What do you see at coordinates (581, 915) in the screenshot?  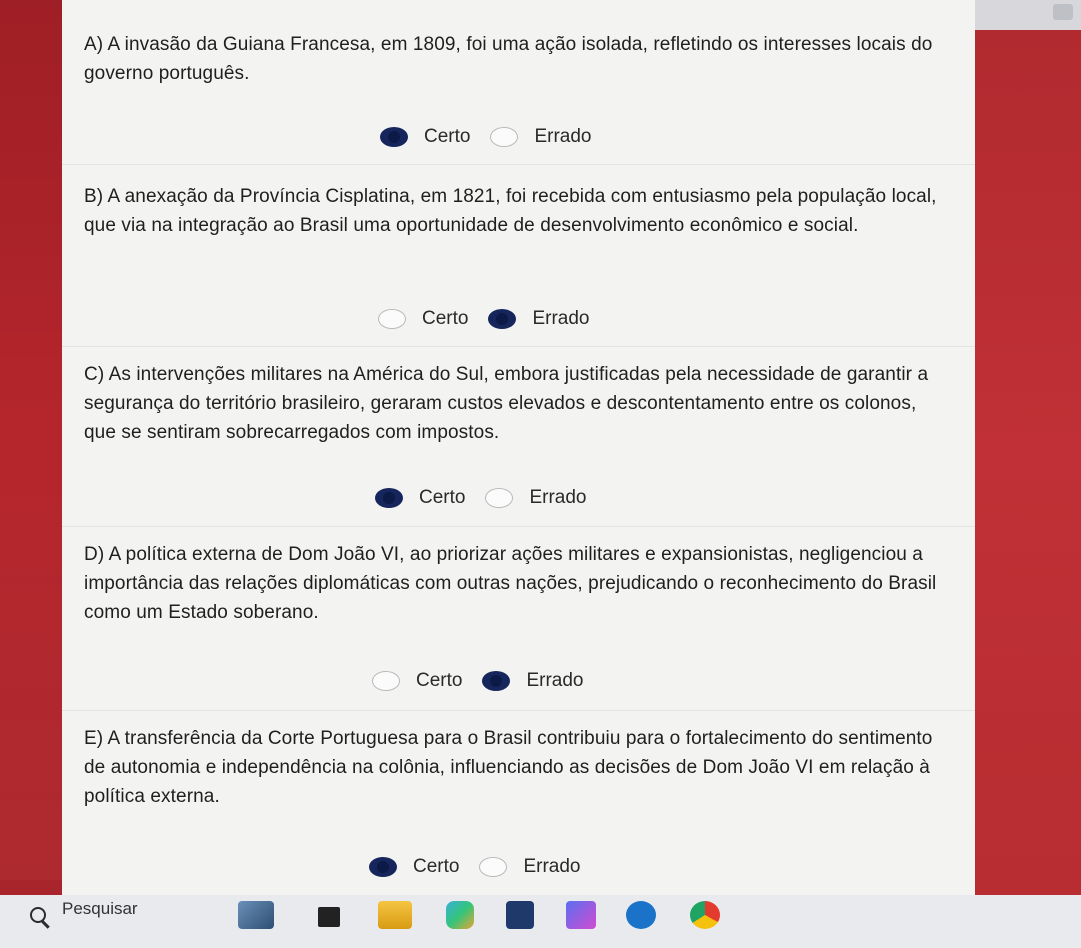 I see `office-icon` at bounding box center [581, 915].